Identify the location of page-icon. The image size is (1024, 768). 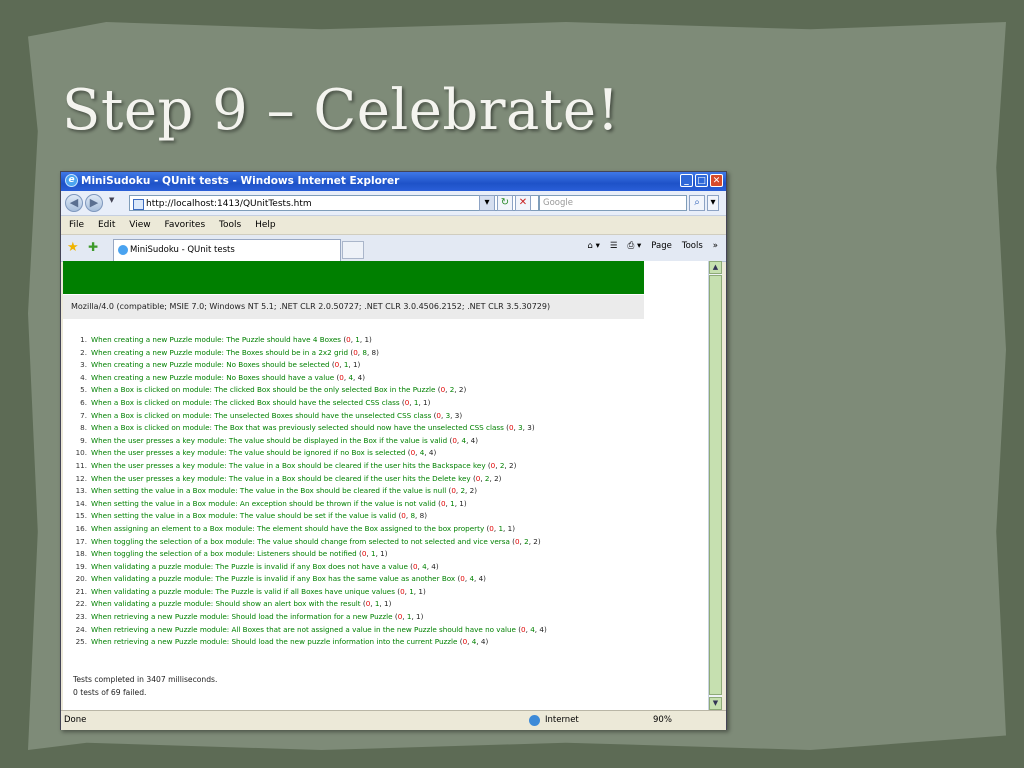
(138, 204).